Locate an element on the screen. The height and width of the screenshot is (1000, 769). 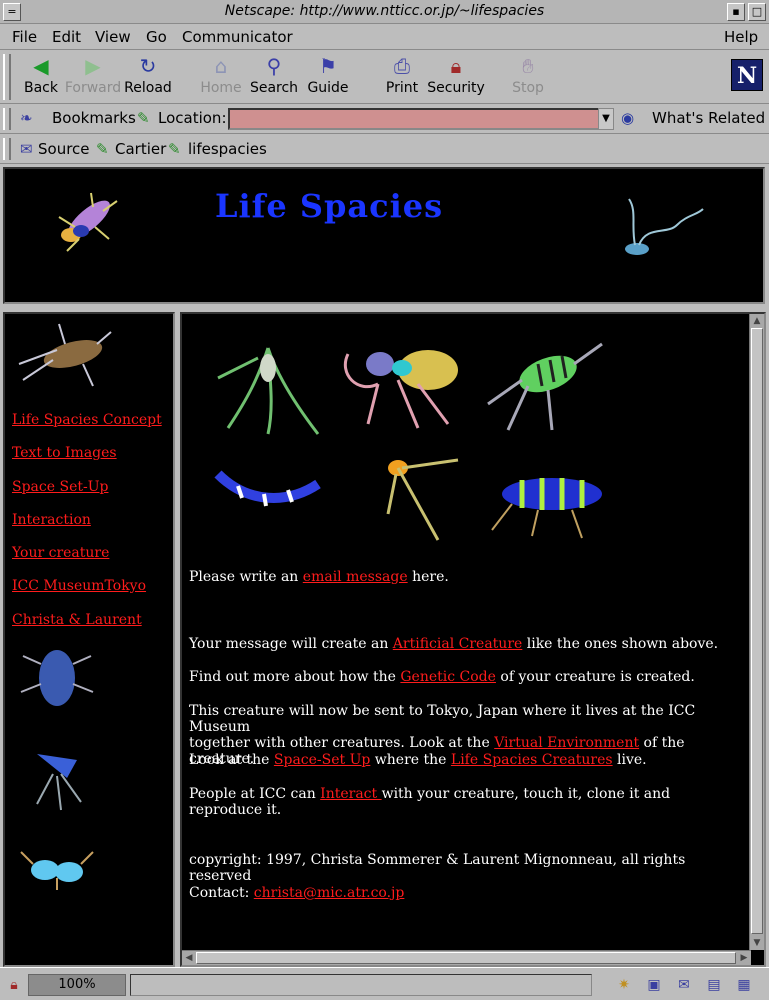
whats-related-icon: ◉ is located at coordinates (627, 118).